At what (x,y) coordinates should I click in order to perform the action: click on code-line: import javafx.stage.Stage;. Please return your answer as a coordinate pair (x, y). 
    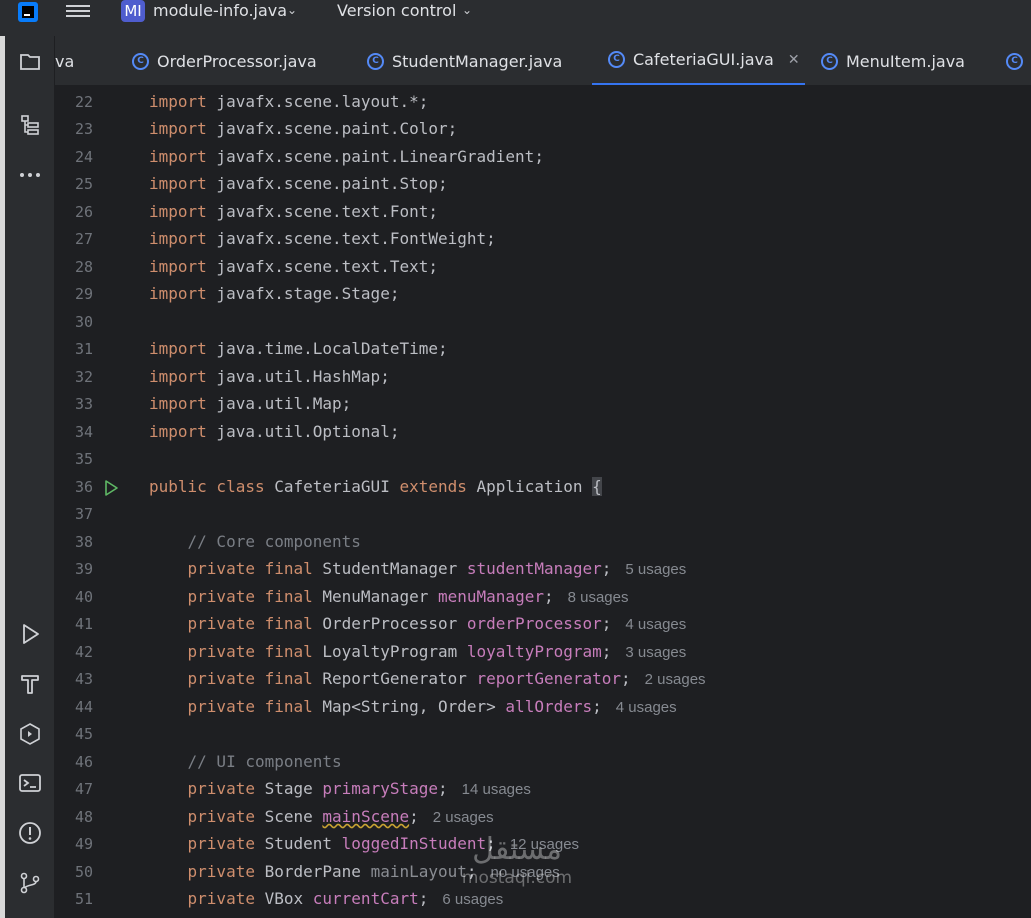
    Looking at the image, I should click on (274, 293).